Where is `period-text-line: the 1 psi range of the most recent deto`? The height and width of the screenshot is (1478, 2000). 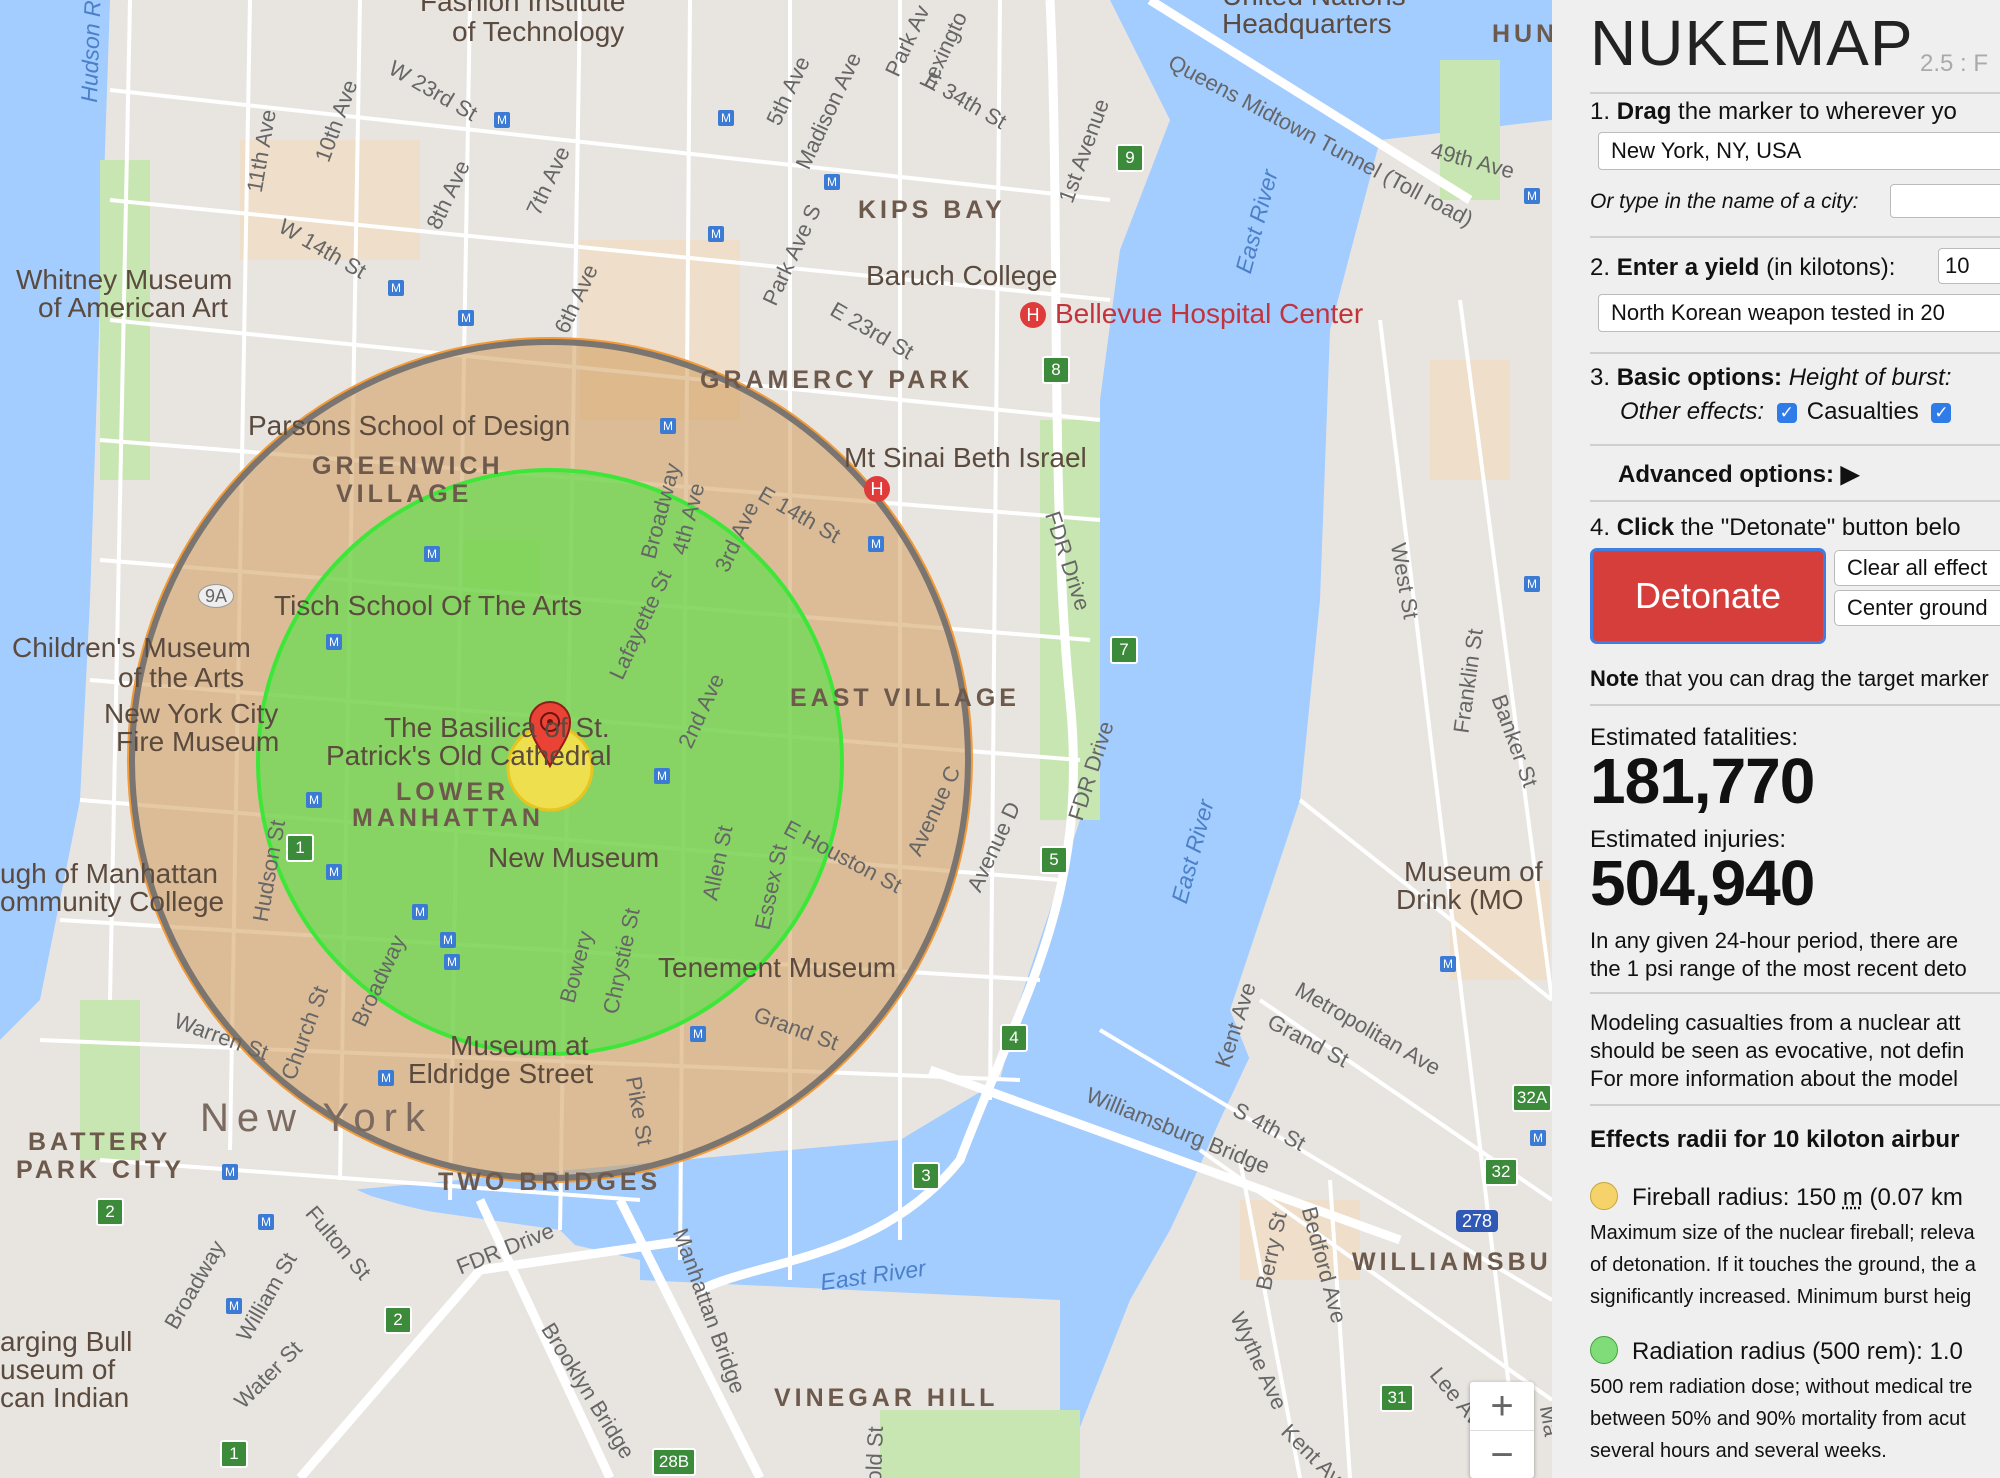
period-text-line: the 1 psi range of the most recent deto is located at coordinates (1778, 968).